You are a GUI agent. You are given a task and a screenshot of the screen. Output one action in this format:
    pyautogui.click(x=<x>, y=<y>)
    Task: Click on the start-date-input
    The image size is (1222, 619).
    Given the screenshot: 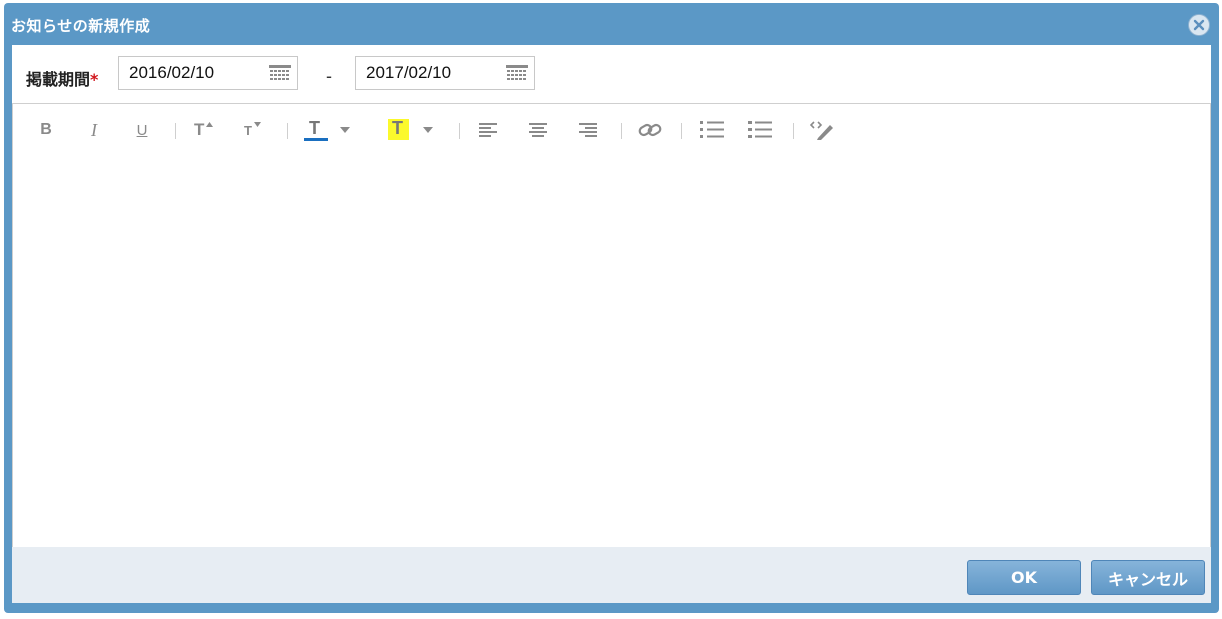 What is the action you would take?
    pyautogui.click(x=194, y=73)
    